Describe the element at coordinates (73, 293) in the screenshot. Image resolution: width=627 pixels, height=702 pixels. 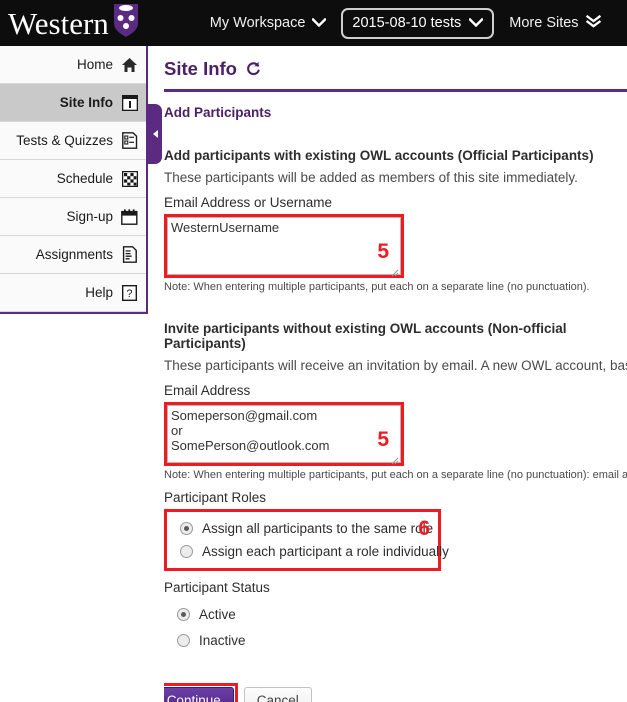
I see `sidebar-item-help: Help ?` at that location.